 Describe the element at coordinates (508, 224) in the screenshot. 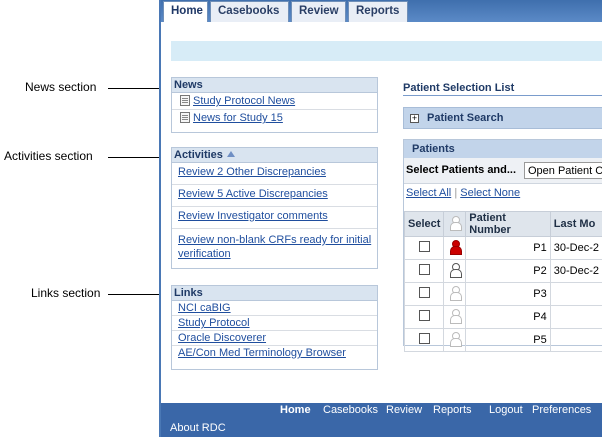

I see `column-patient-number: Patient Number` at that location.